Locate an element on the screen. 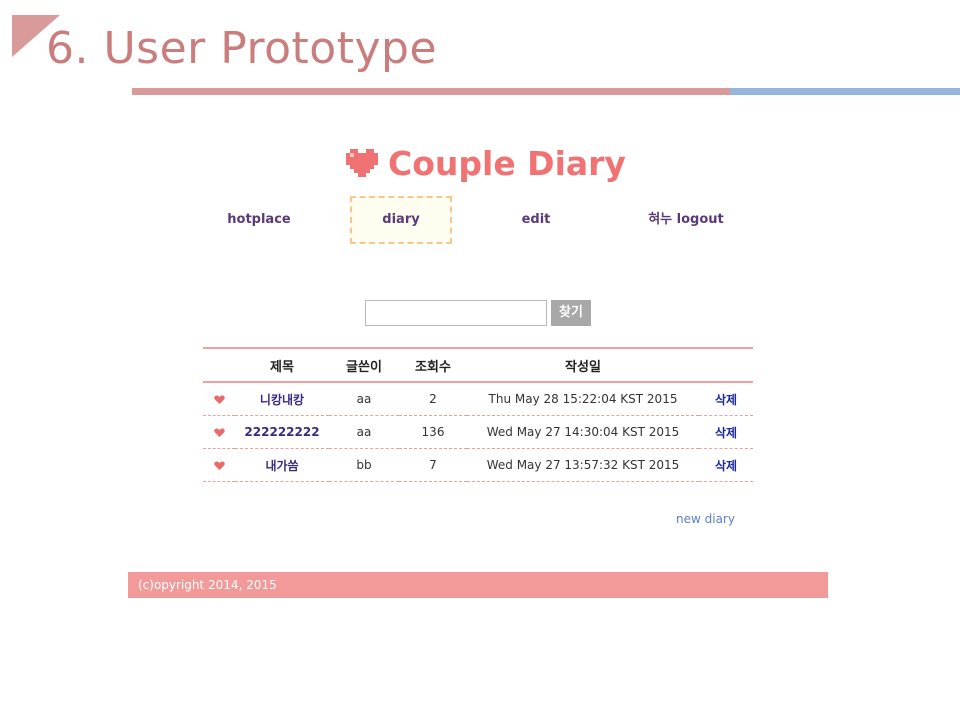 Image resolution: width=960 pixels, height=720 pixels. row-views: 136 is located at coordinates (433, 432).